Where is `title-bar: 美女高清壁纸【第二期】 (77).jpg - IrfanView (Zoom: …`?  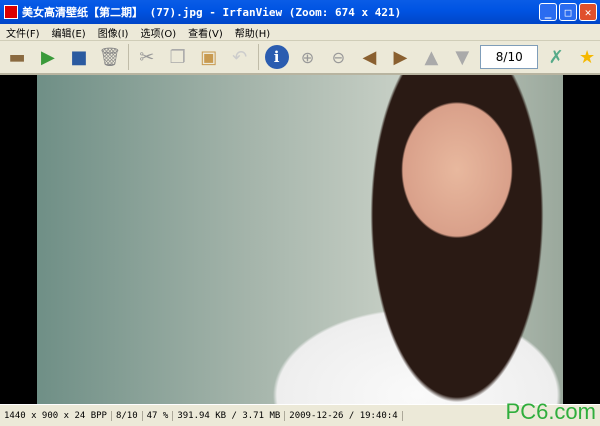 title-bar: 美女高清壁纸【第二期】 (77).jpg - IrfanView (Zoom: … is located at coordinates (300, 12).